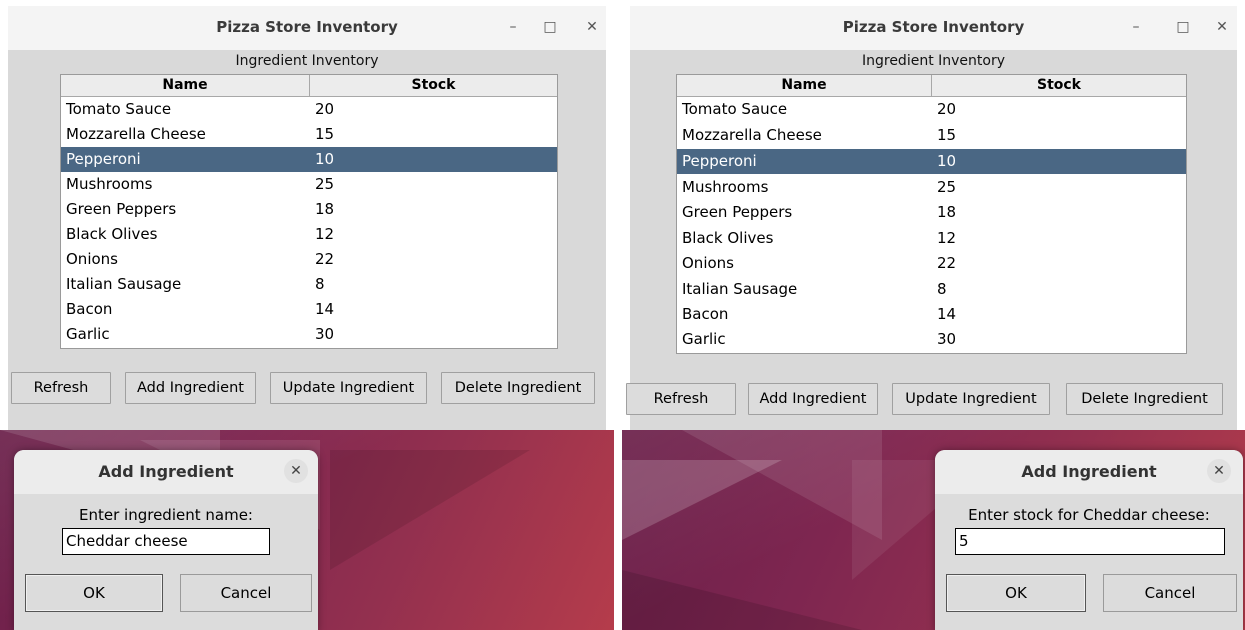  Describe the element at coordinates (325, 234) in the screenshot. I see `cell-stock: 12` at that location.